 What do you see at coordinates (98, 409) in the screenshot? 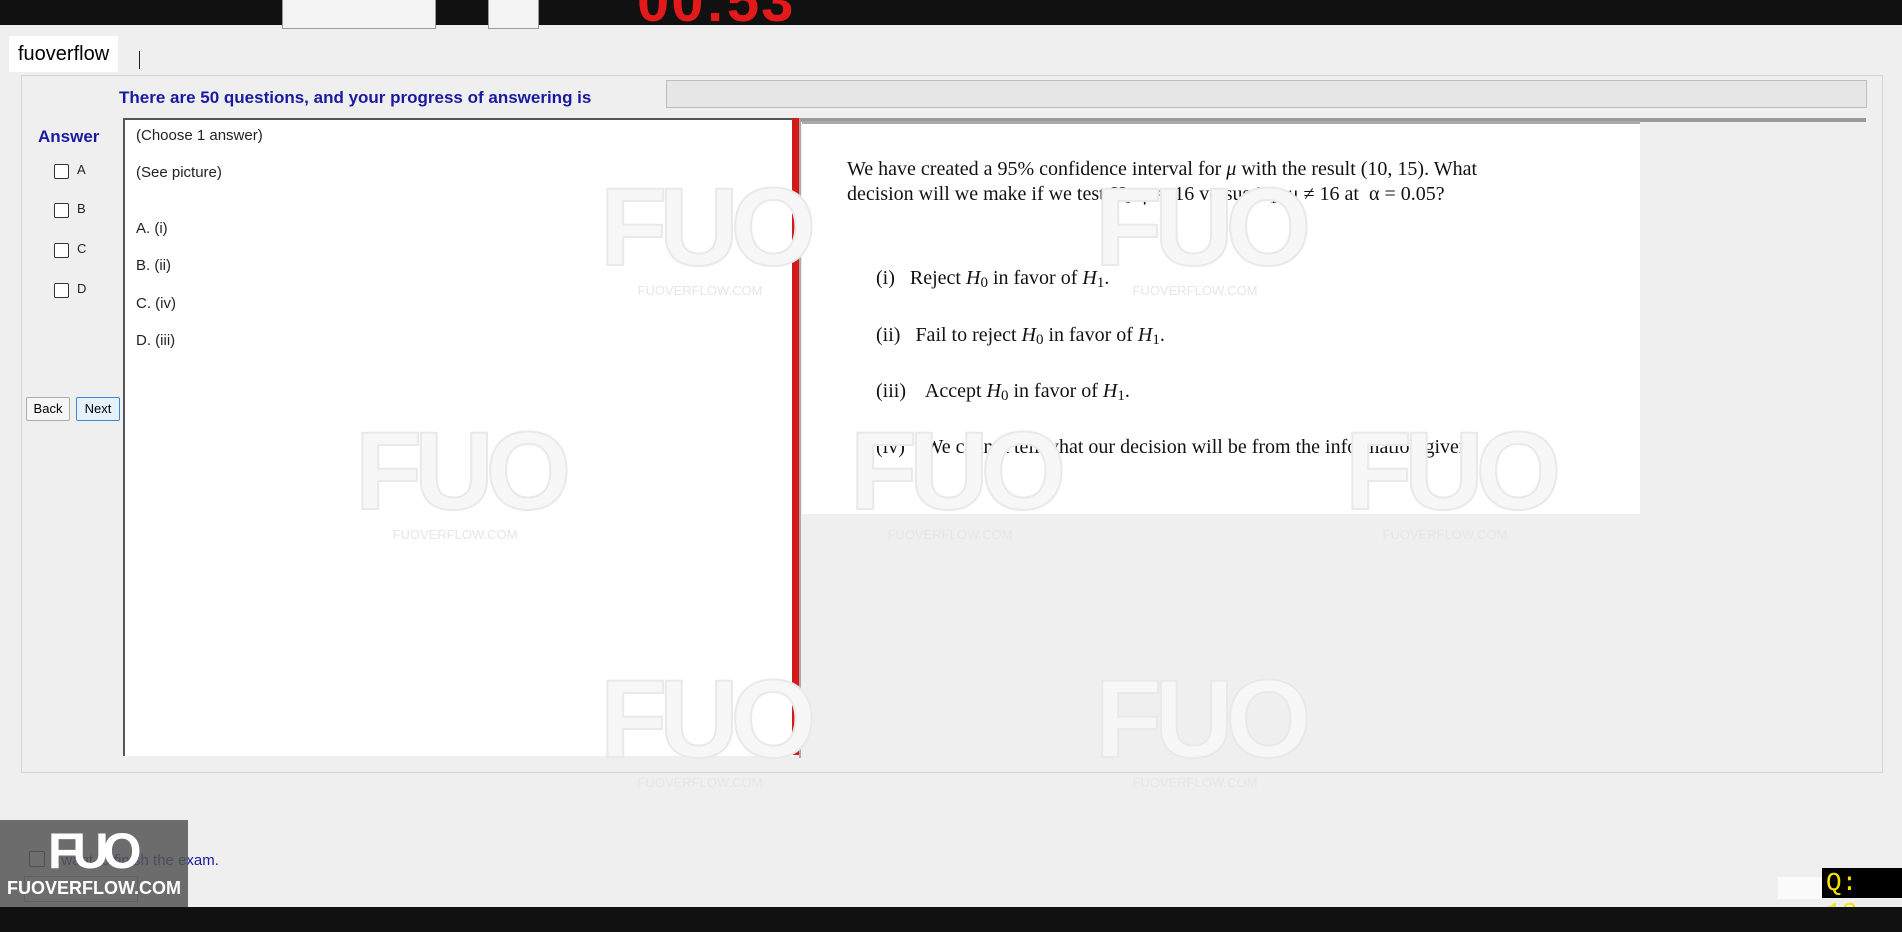
I see `next-button: Next` at bounding box center [98, 409].